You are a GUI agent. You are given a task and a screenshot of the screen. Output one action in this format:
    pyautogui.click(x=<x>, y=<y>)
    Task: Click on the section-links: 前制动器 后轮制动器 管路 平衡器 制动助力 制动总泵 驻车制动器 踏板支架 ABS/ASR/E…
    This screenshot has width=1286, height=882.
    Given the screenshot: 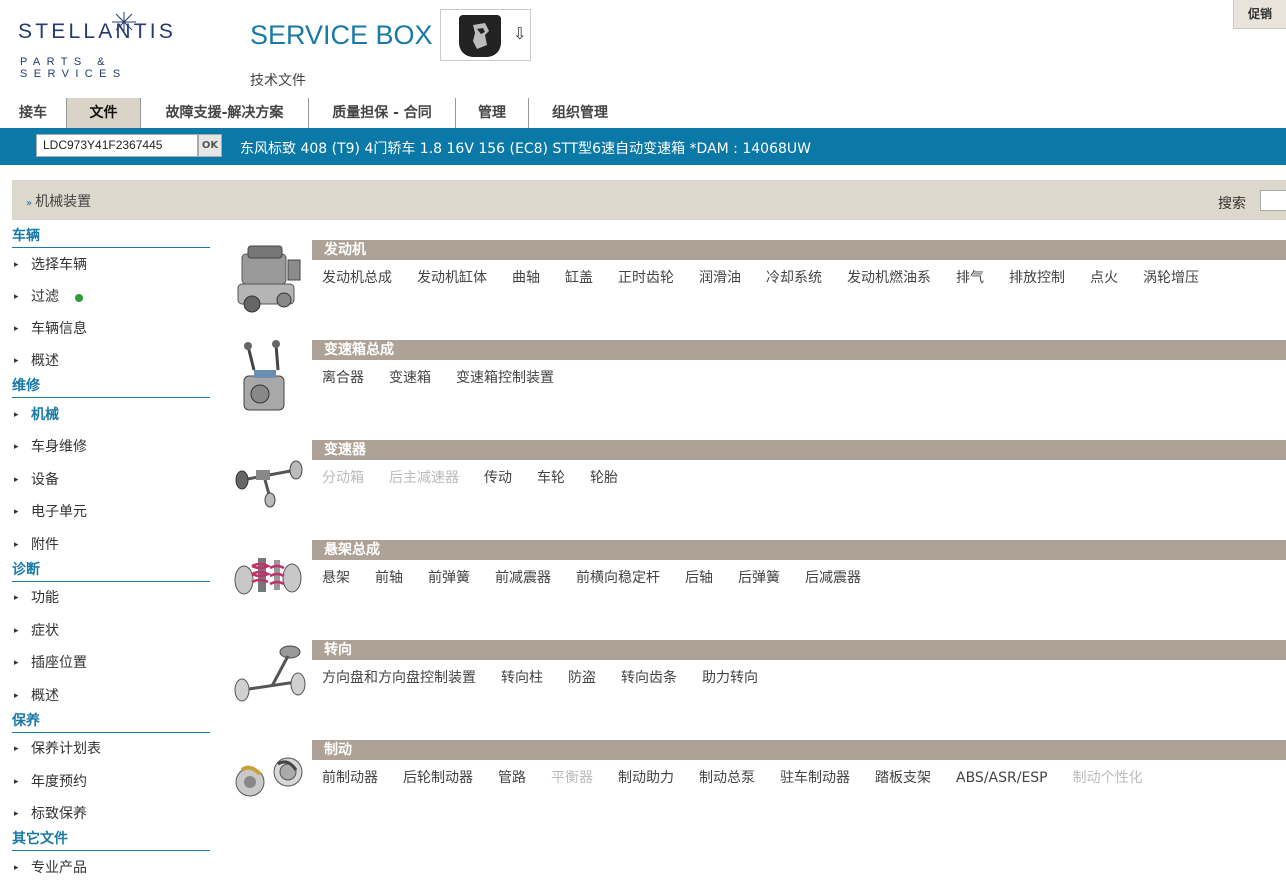 What is the action you would take?
    pyautogui.click(x=804, y=778)
    